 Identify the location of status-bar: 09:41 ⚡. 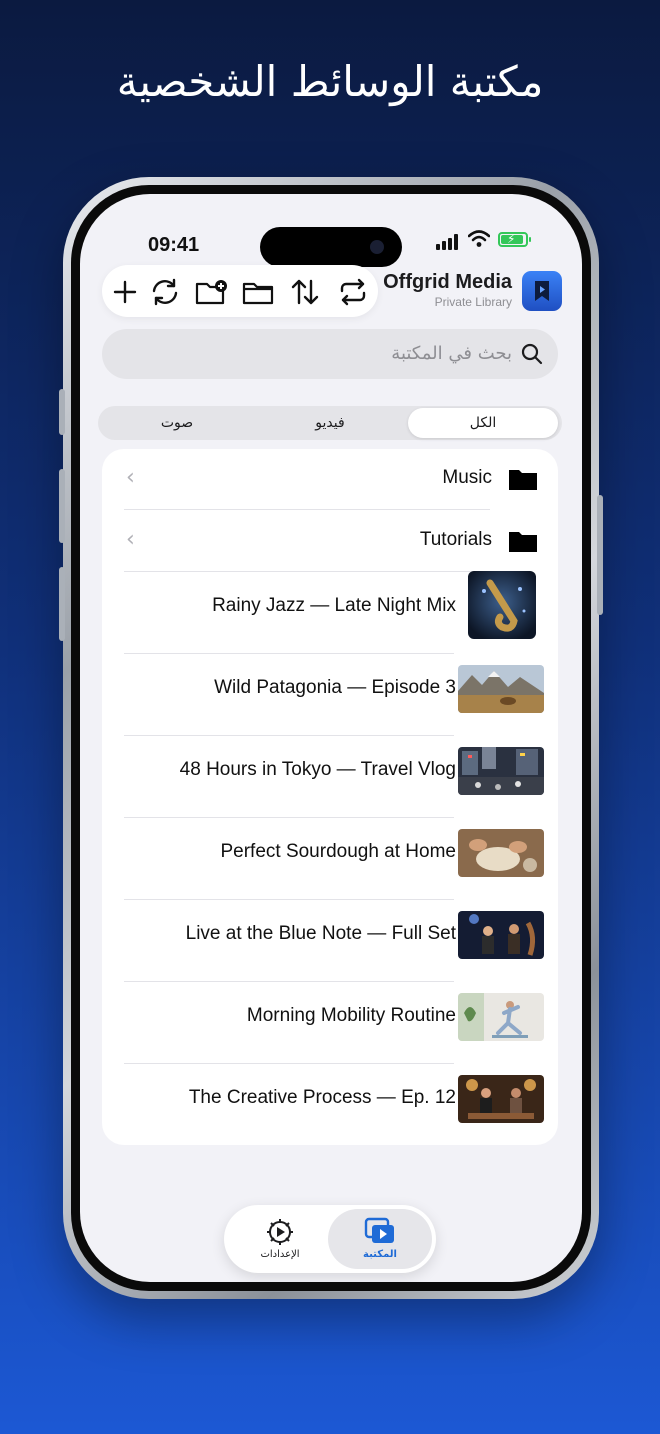
(331, 230).